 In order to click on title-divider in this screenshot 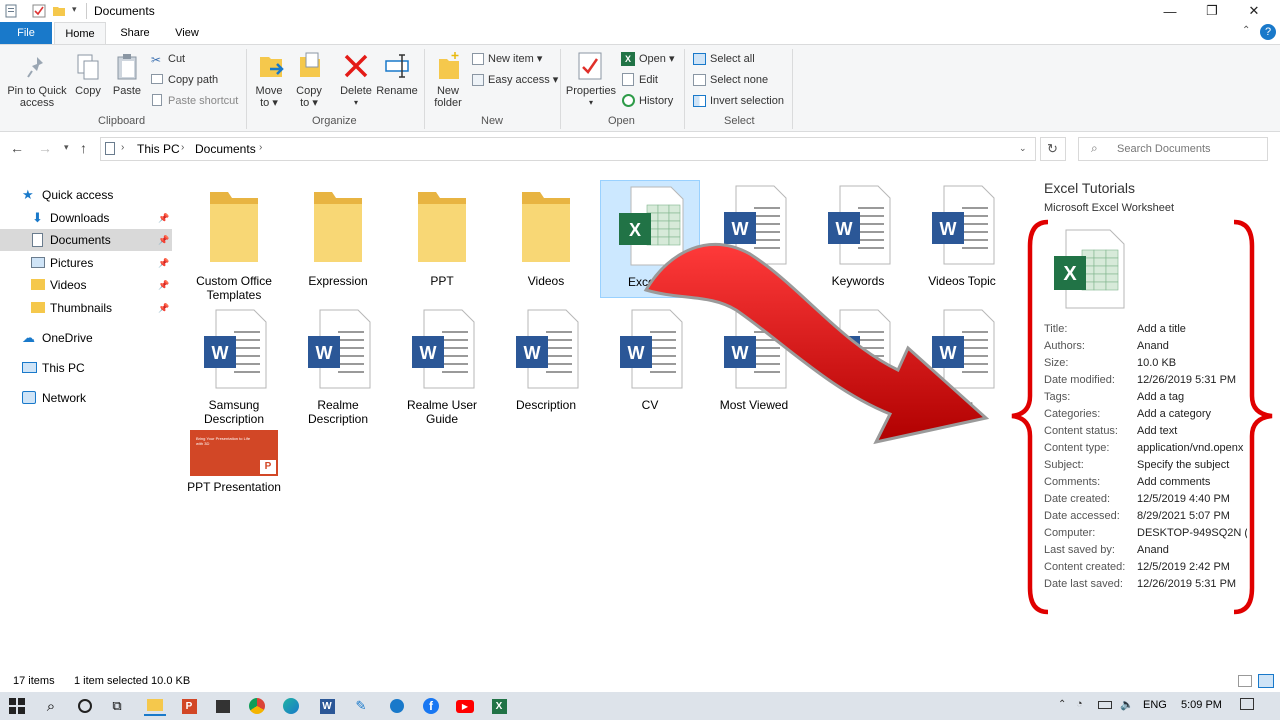, I will do `click(86, 11)`.